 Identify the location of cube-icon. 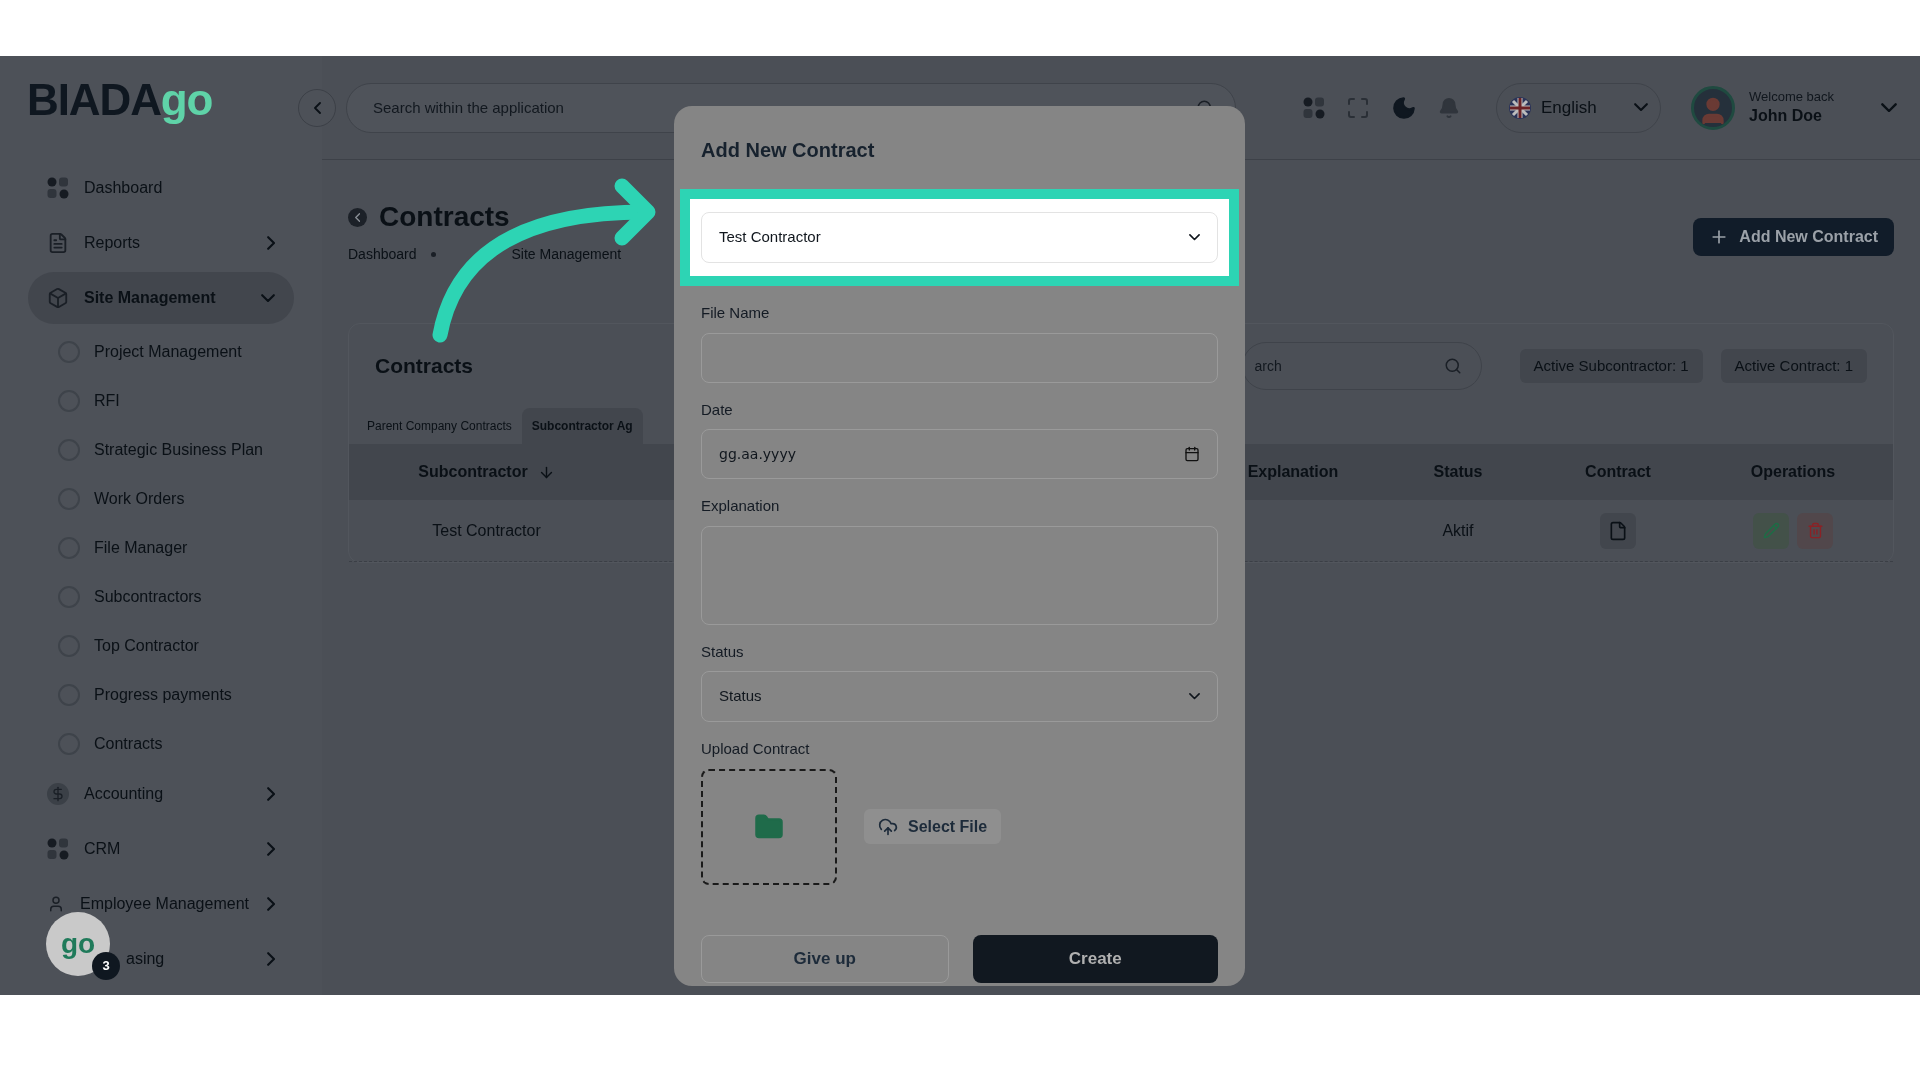
(58, 298).